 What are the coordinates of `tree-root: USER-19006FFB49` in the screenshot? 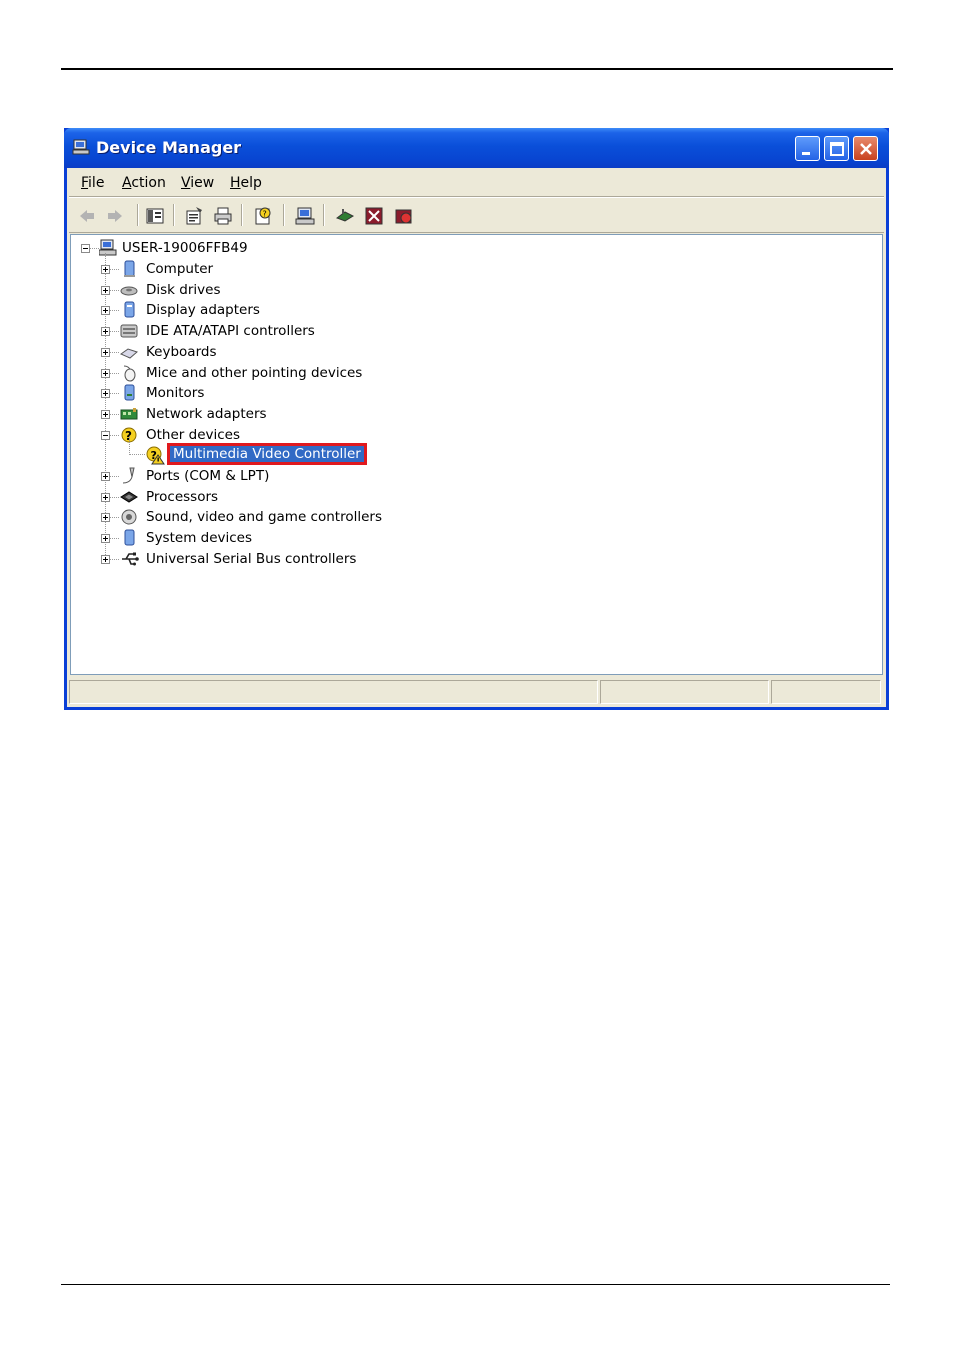 It's located at (221, 249).